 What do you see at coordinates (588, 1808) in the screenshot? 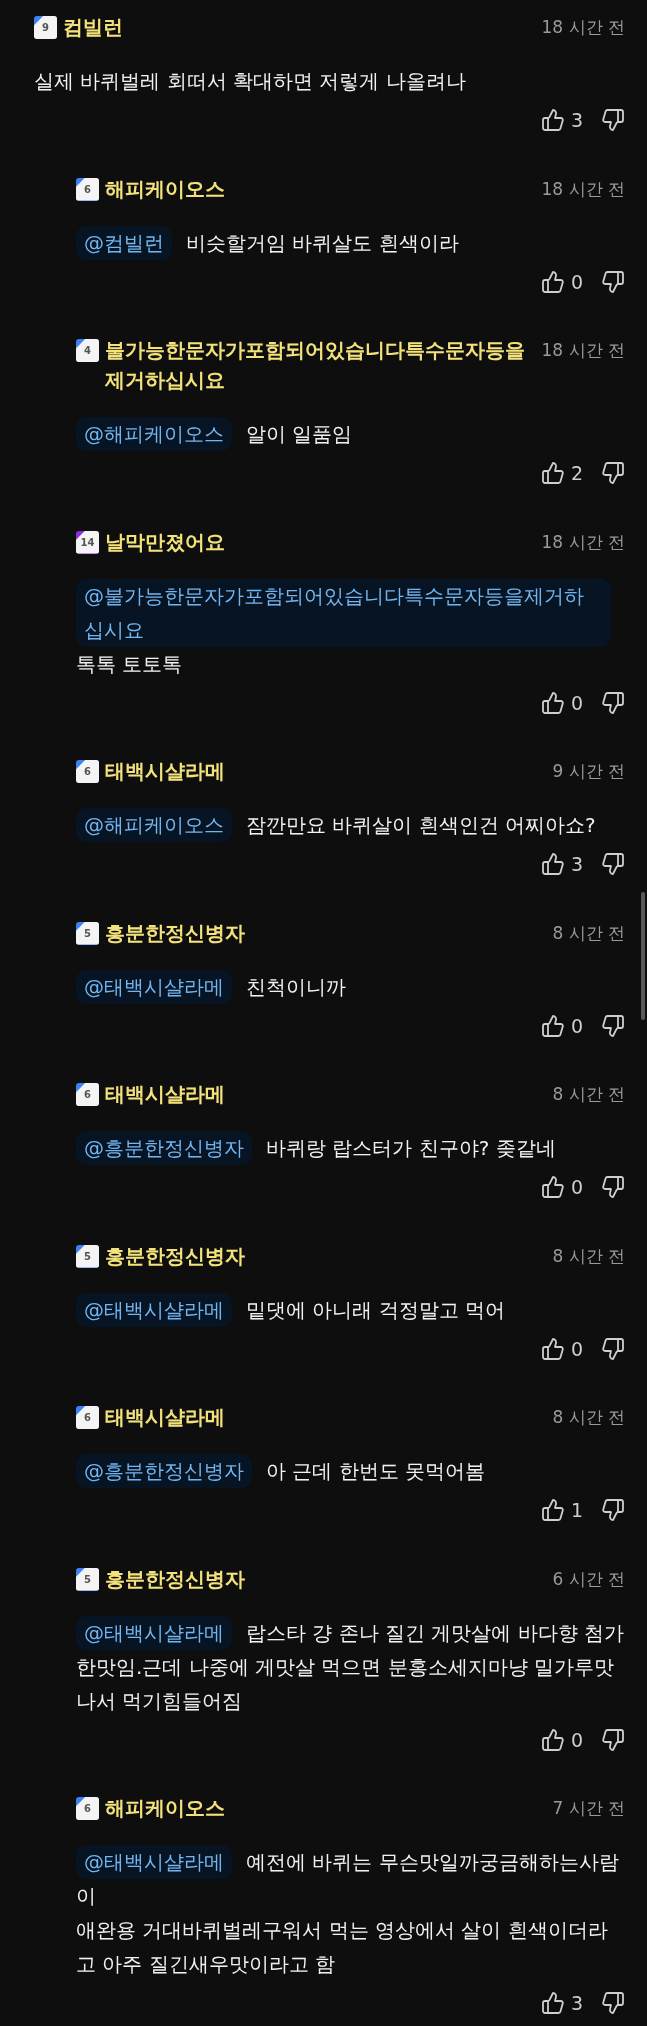
I see `timestamp: 7 시간 전` at bounding box center [588, 1808].